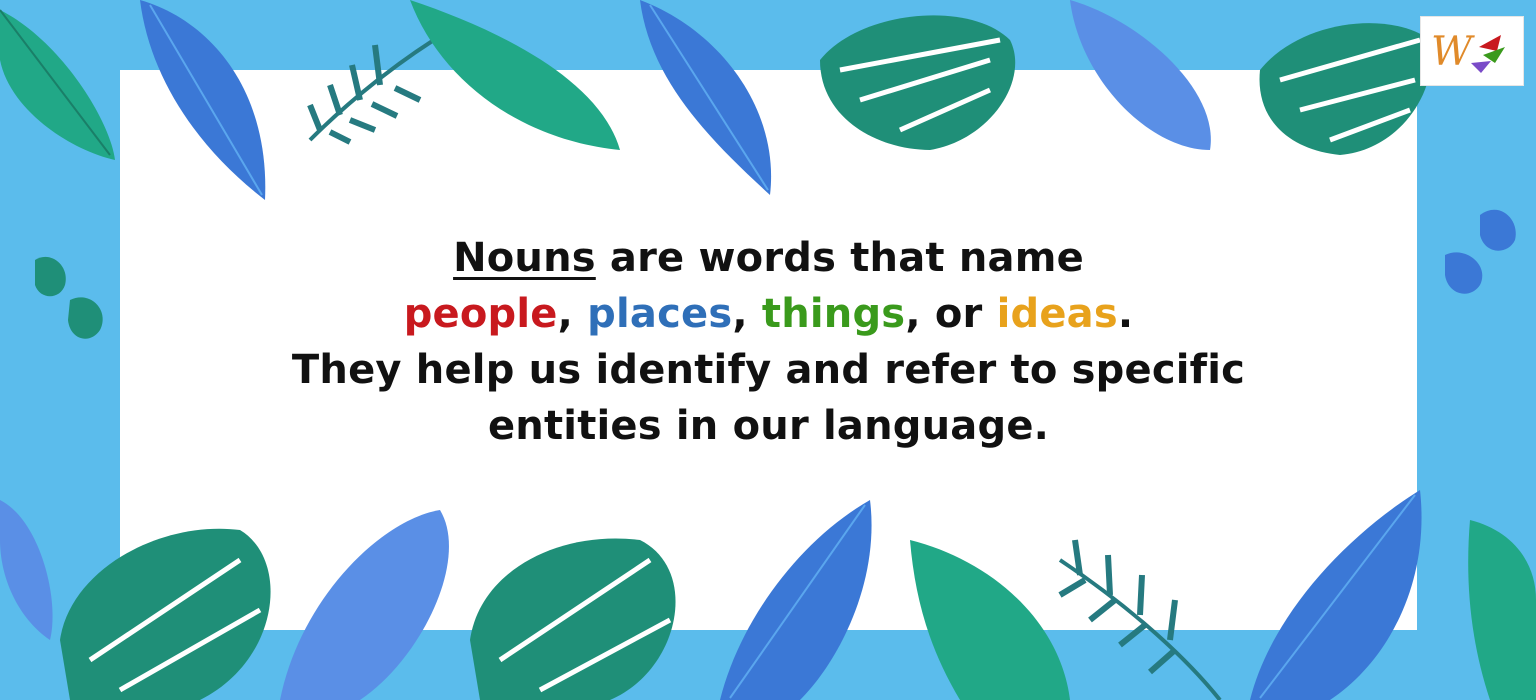  I want to click on line2-period: ., so click(1125, 314).